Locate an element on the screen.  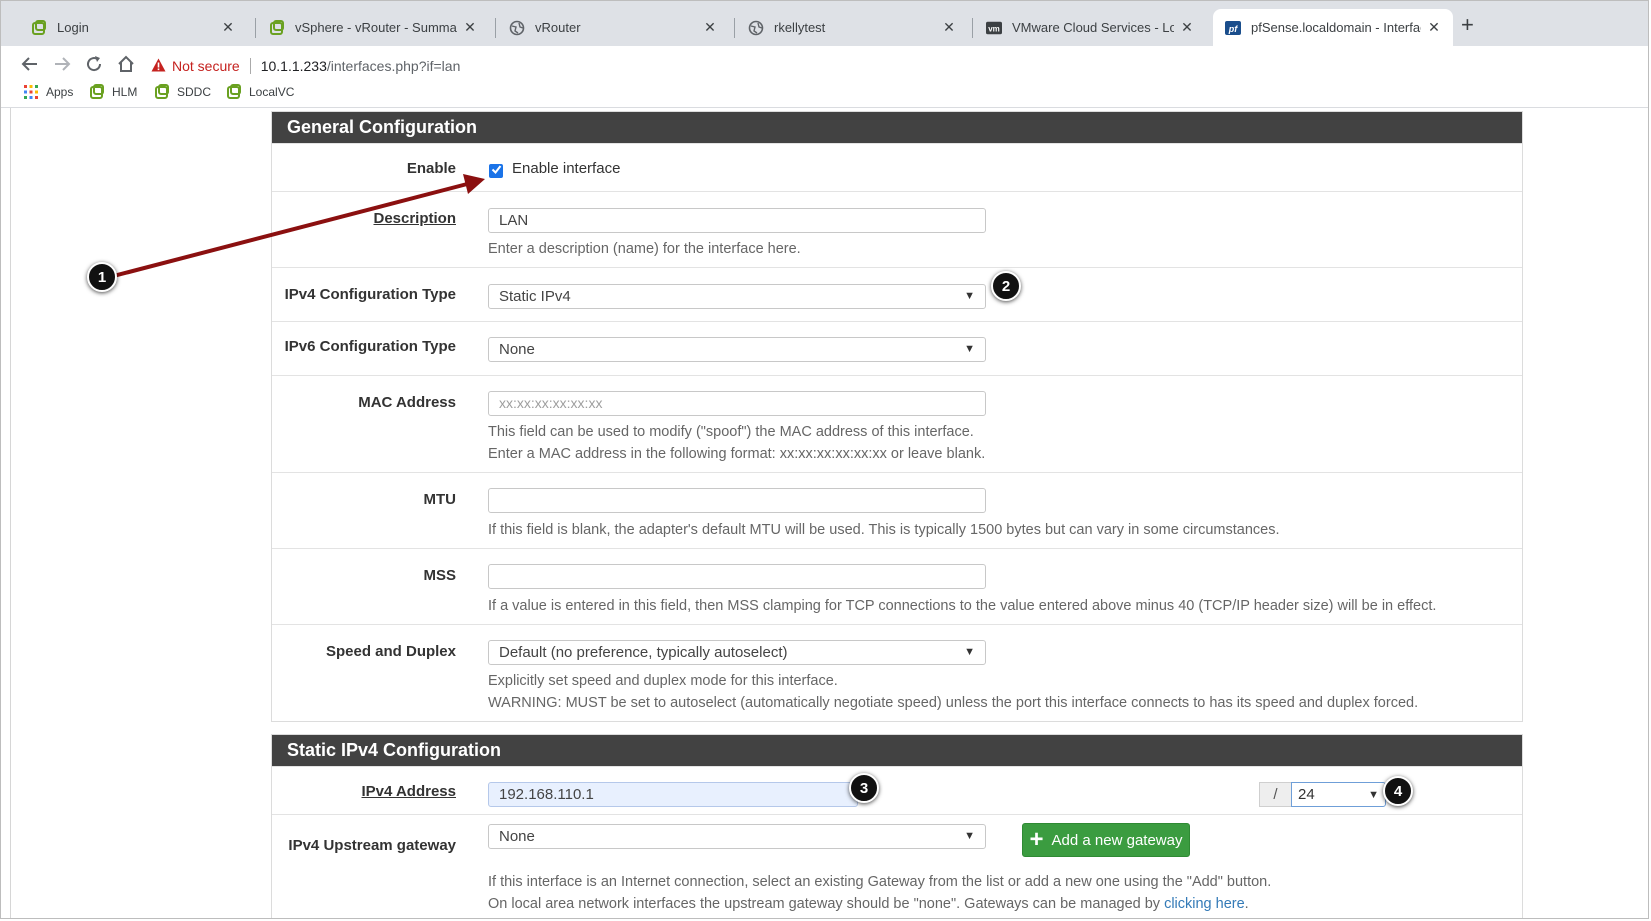
tab-title: rkellytest is located at coordinates (800, 27).